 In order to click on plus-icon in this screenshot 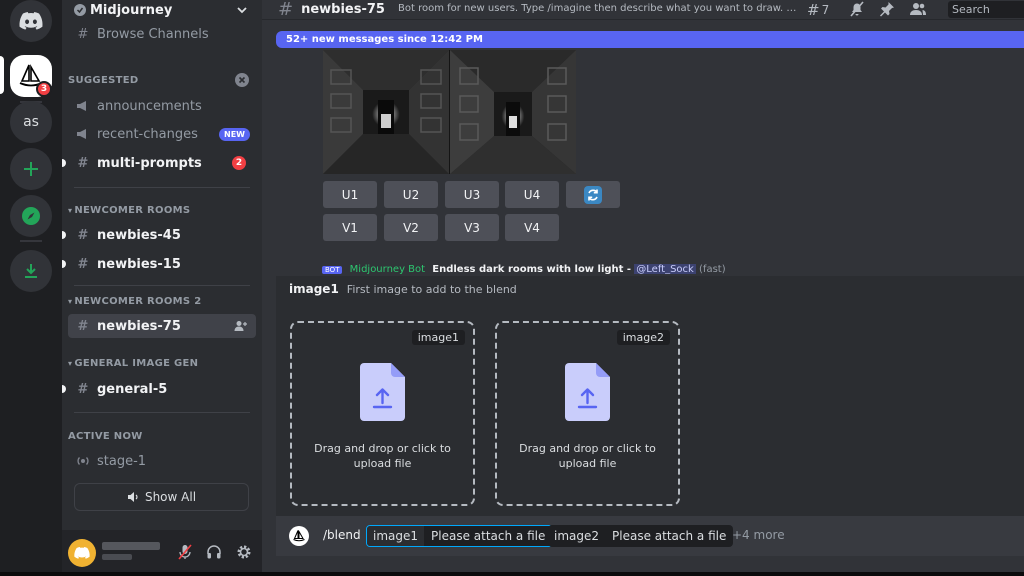, I will do `click(31, 169)`.